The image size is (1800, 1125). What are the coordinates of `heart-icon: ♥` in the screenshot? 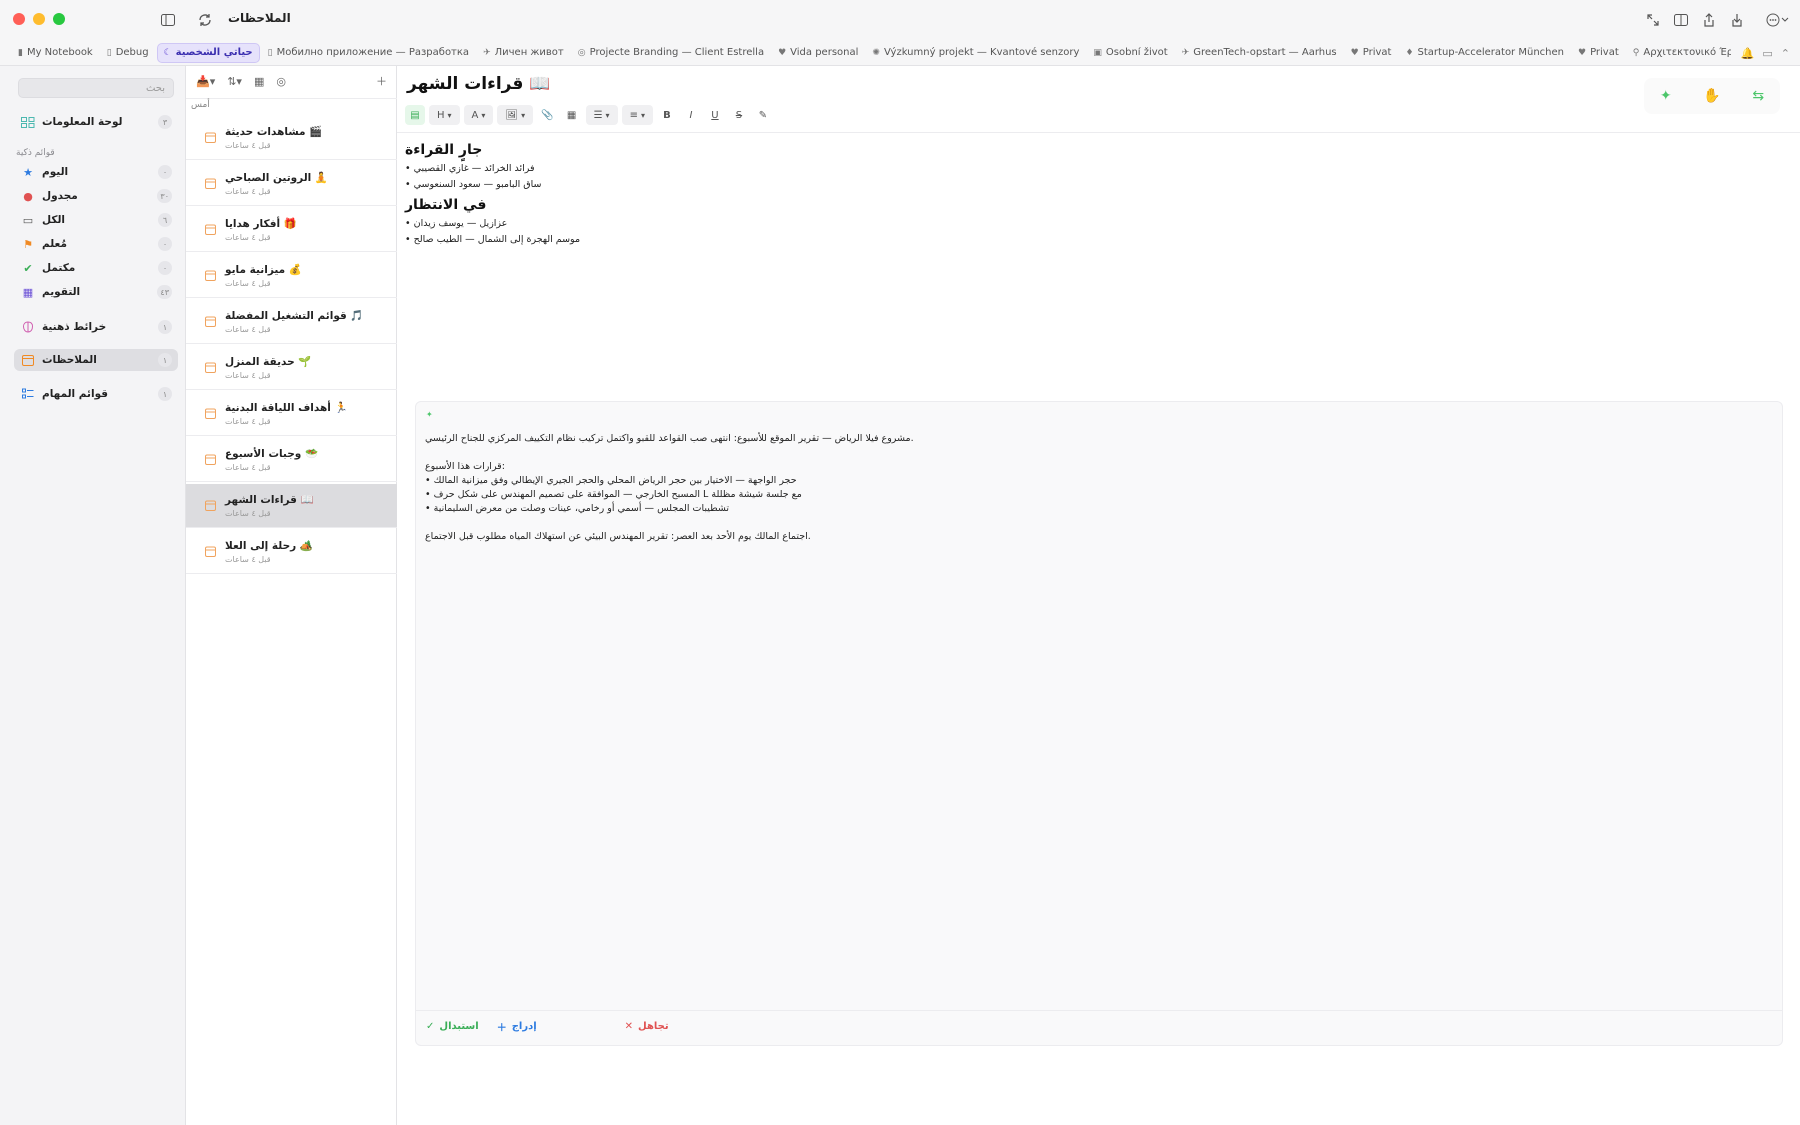 It's located at (782, 52).